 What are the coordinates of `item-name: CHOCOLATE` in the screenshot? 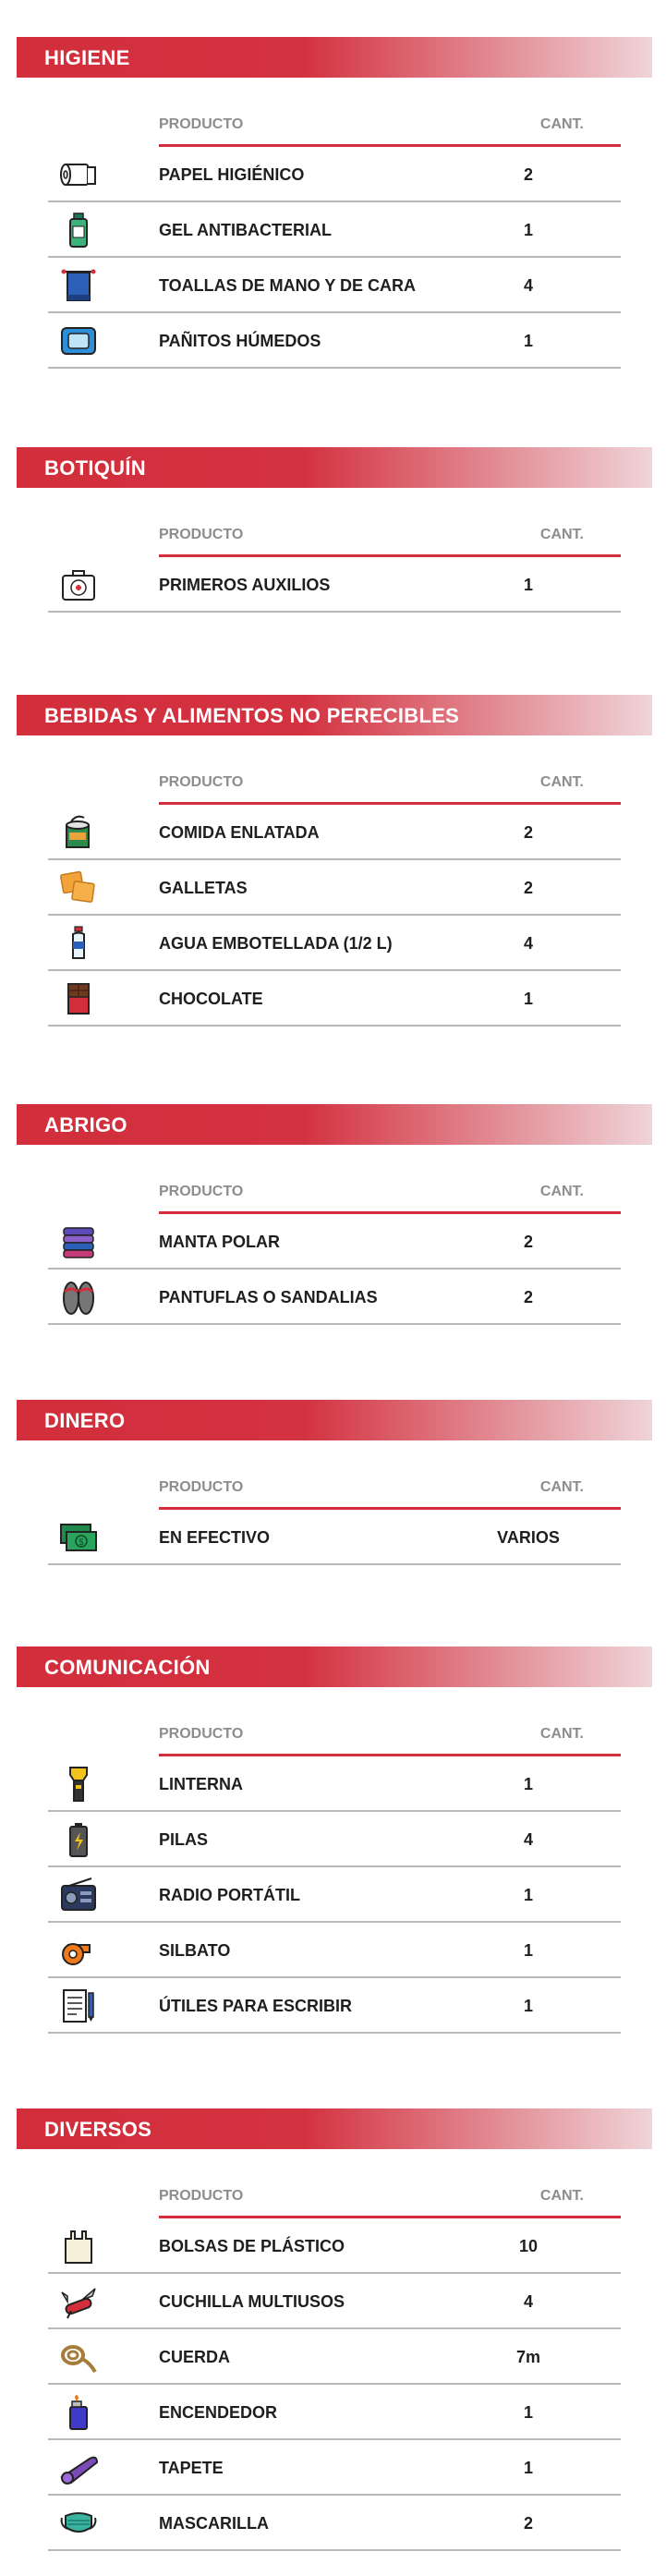 It's located at (211, 999).